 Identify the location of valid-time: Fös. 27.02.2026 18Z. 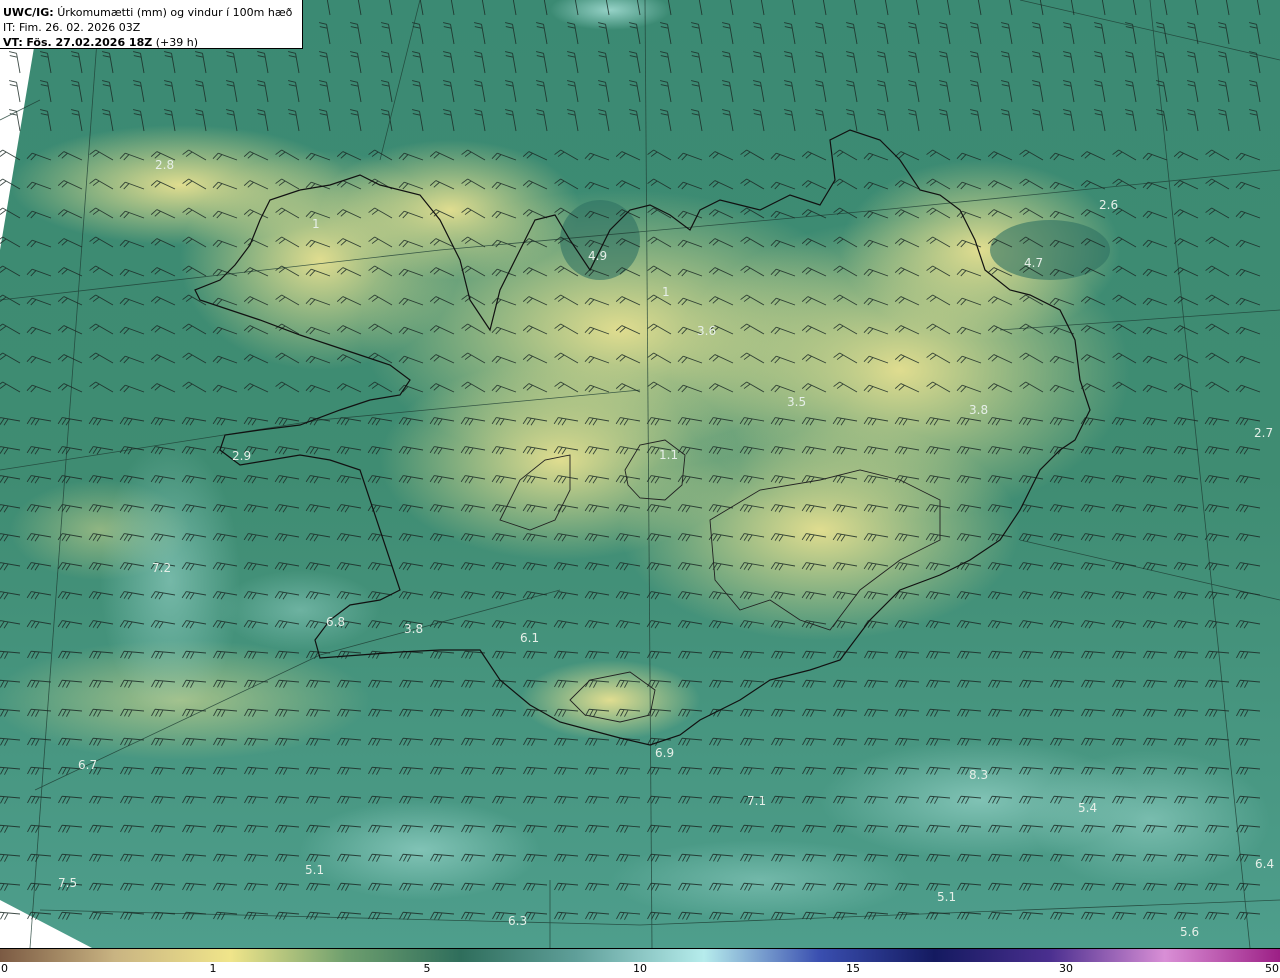
(89, 42).